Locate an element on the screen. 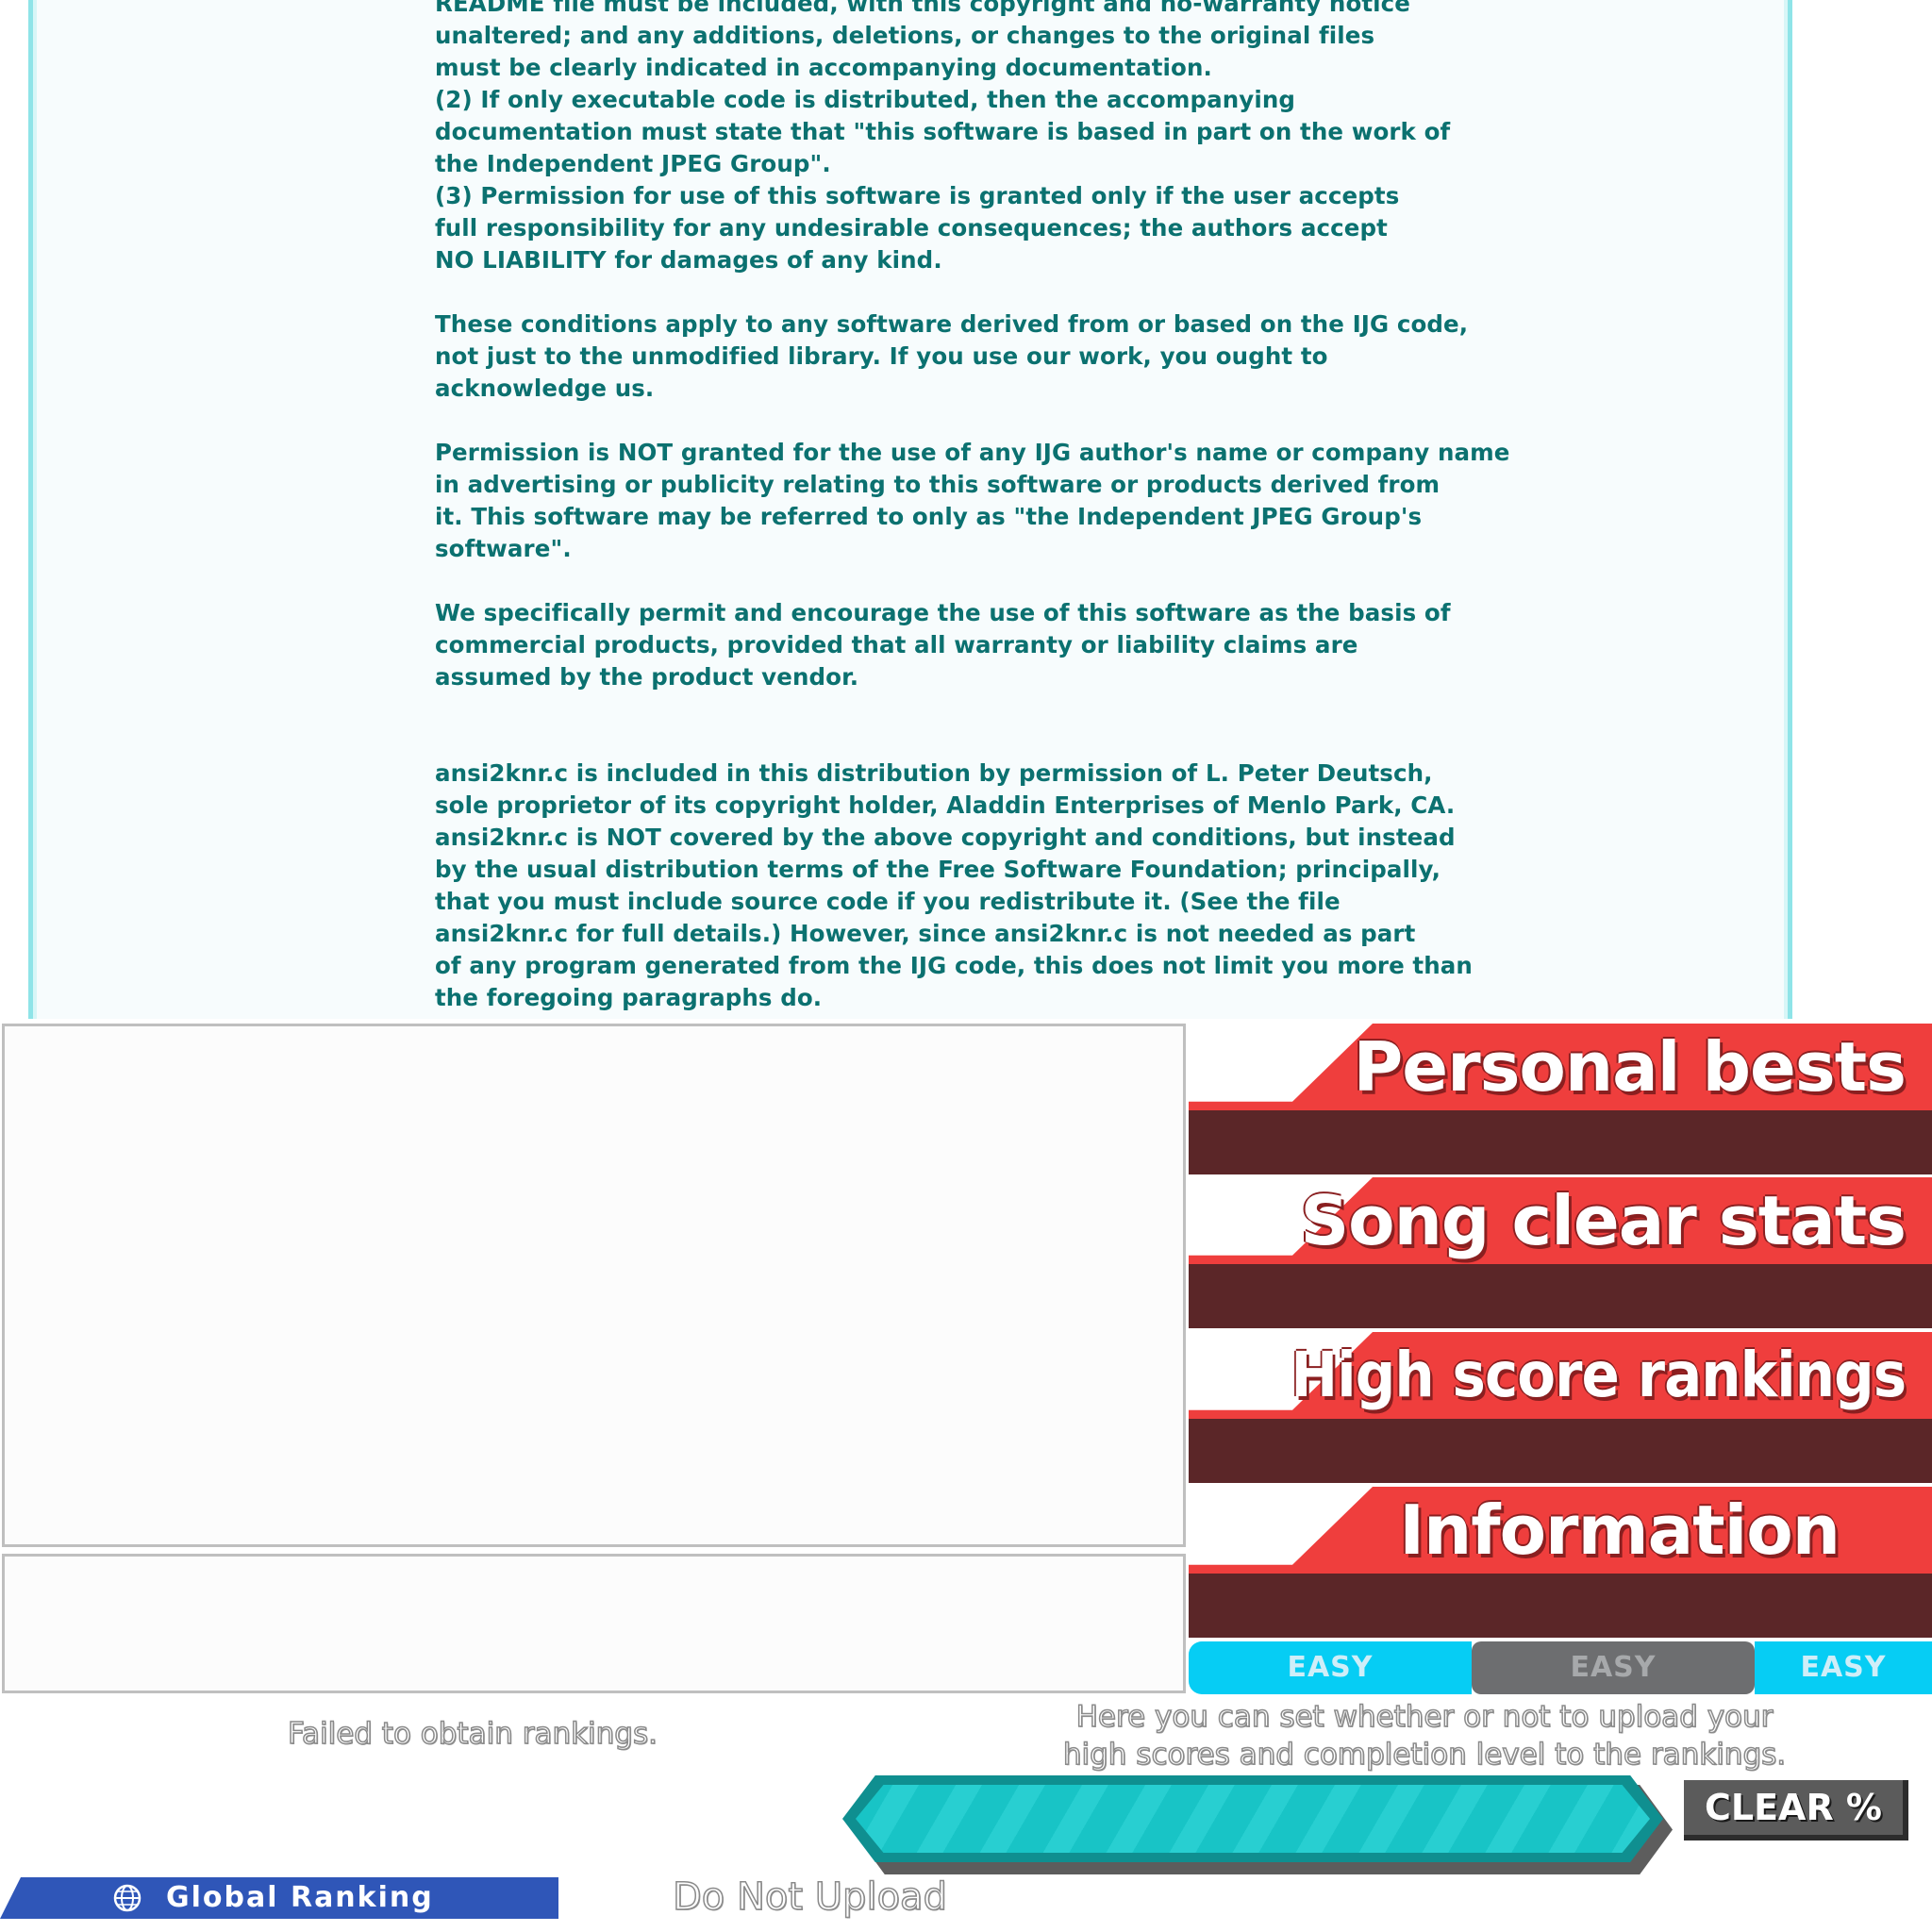 The width and height of the screenshot is (1932, 1932). clear-percent-badge: CLEAR % is located at coordinates (1796, 1810).